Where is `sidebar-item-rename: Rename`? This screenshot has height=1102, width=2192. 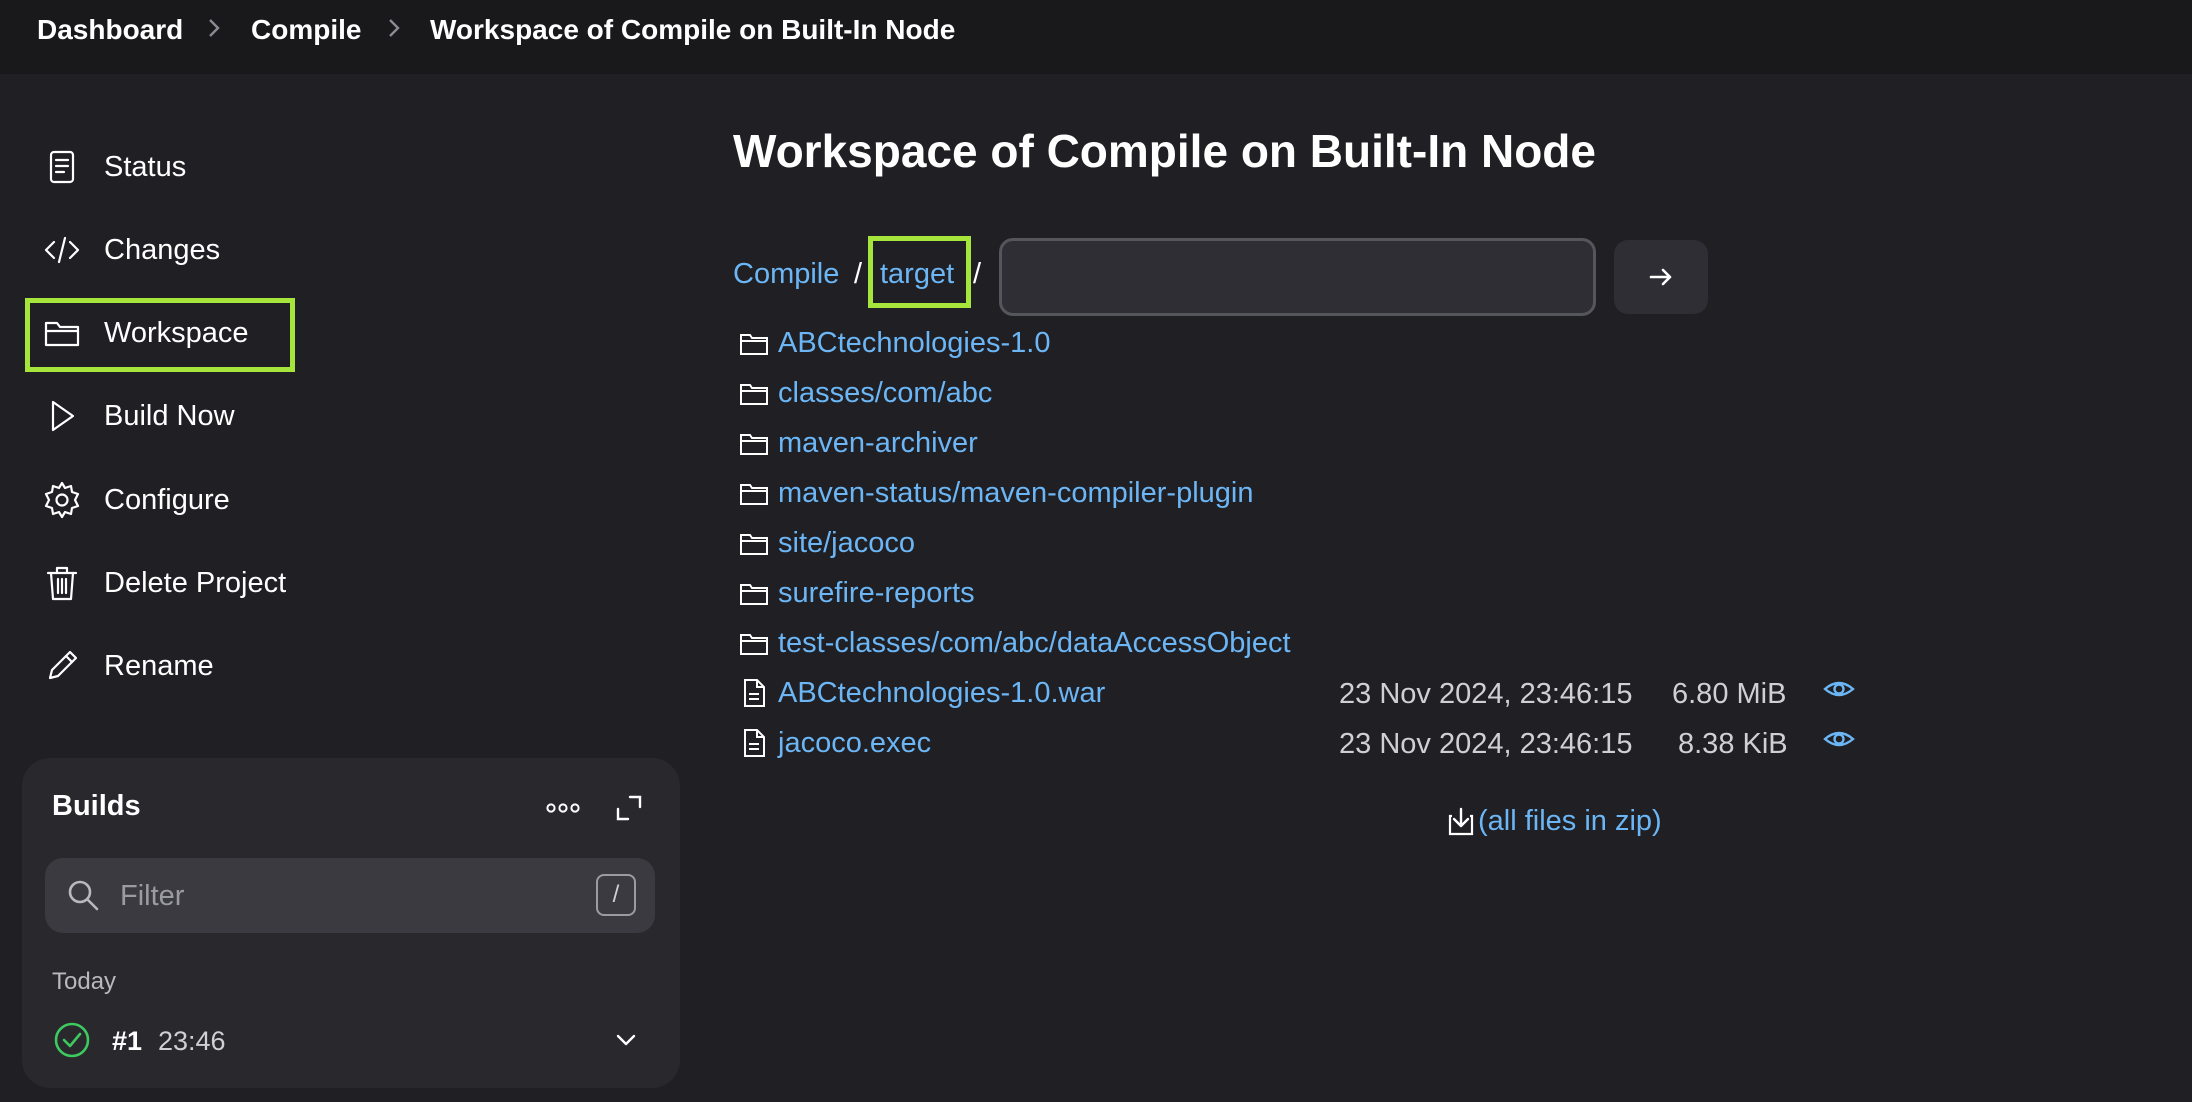
sidebar-item-rename: Rename is located at coordinates (127, 666).